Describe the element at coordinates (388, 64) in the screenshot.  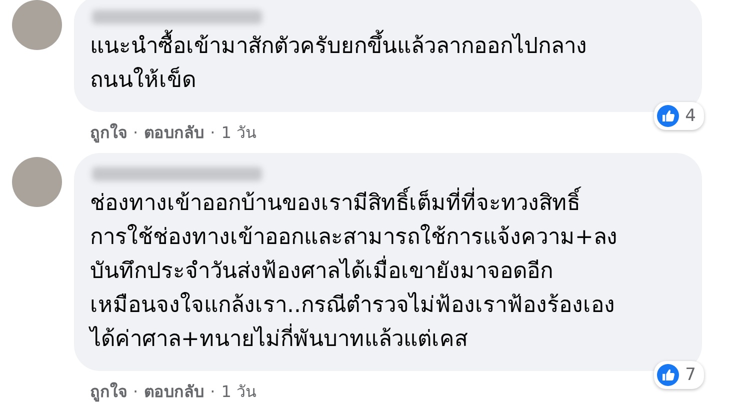
I see `comment-text: แนะนำซื้อเข้ามาสักตัวครับยกขึ้นแล้วลากออกไปกลาง ถนนให้เข็ด` at that location.